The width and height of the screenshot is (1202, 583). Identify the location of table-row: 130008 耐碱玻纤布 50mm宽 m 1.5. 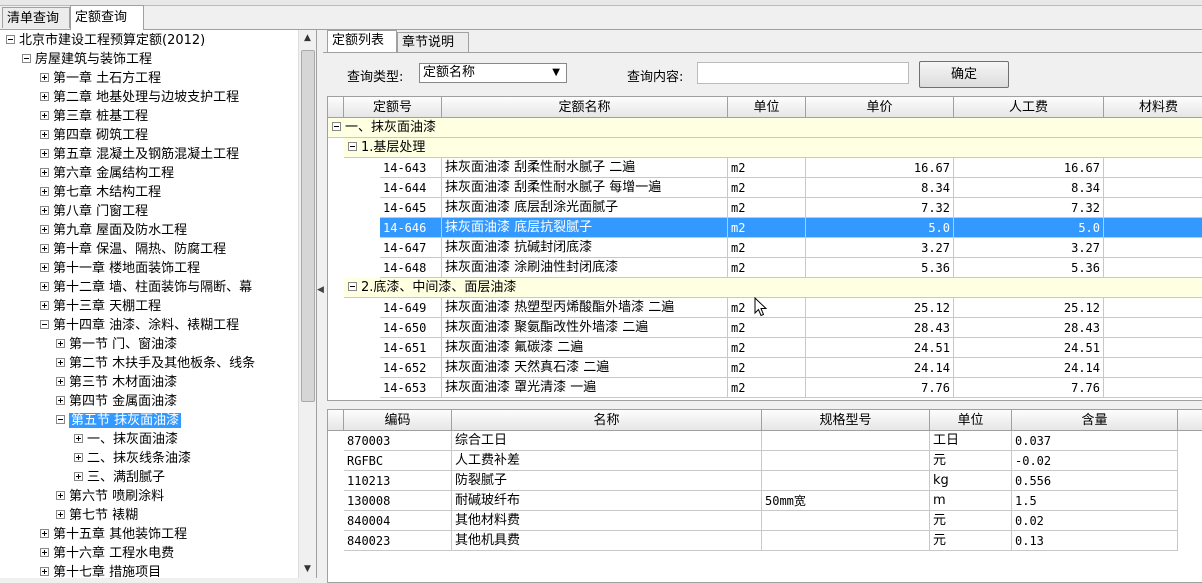
(765, 501).